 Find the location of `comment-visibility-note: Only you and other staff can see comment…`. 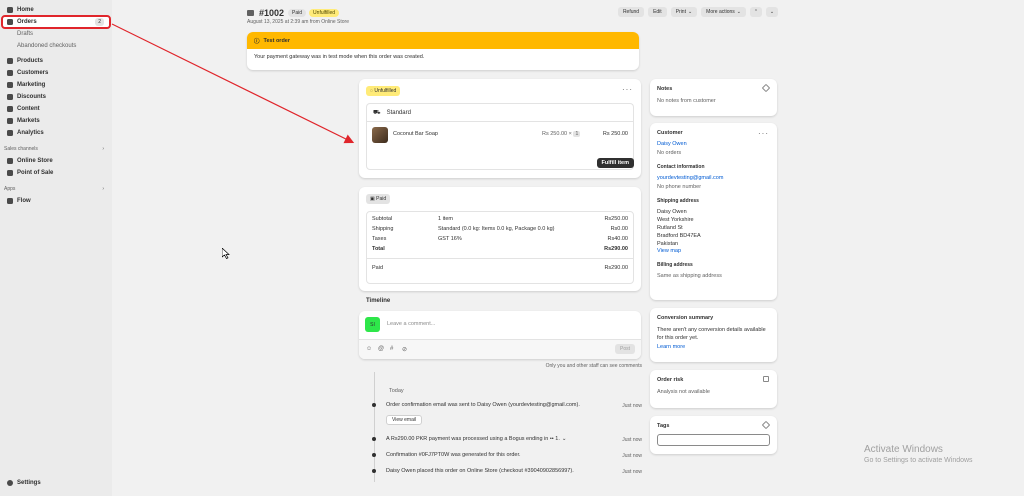

comment-visibility-note: Only you and other staff can see comment… is located at coordinates (593, 366).